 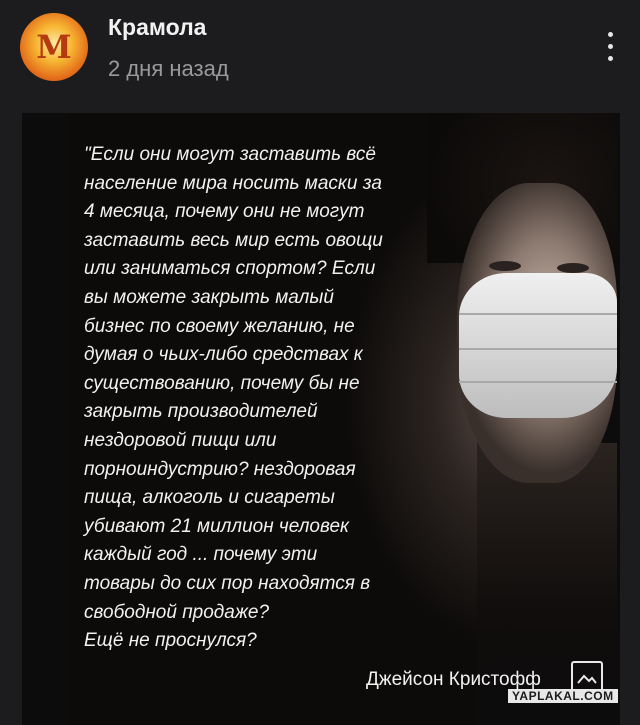 I want to click on quote-line: население мира носить маски за, so click(x=233, y=183).